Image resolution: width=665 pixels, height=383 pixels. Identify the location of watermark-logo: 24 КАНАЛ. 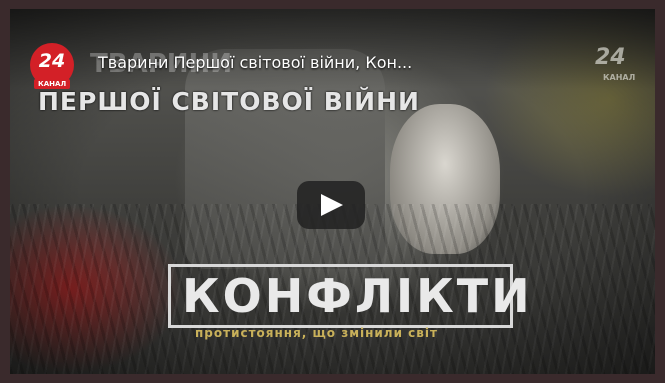
(617, 65).